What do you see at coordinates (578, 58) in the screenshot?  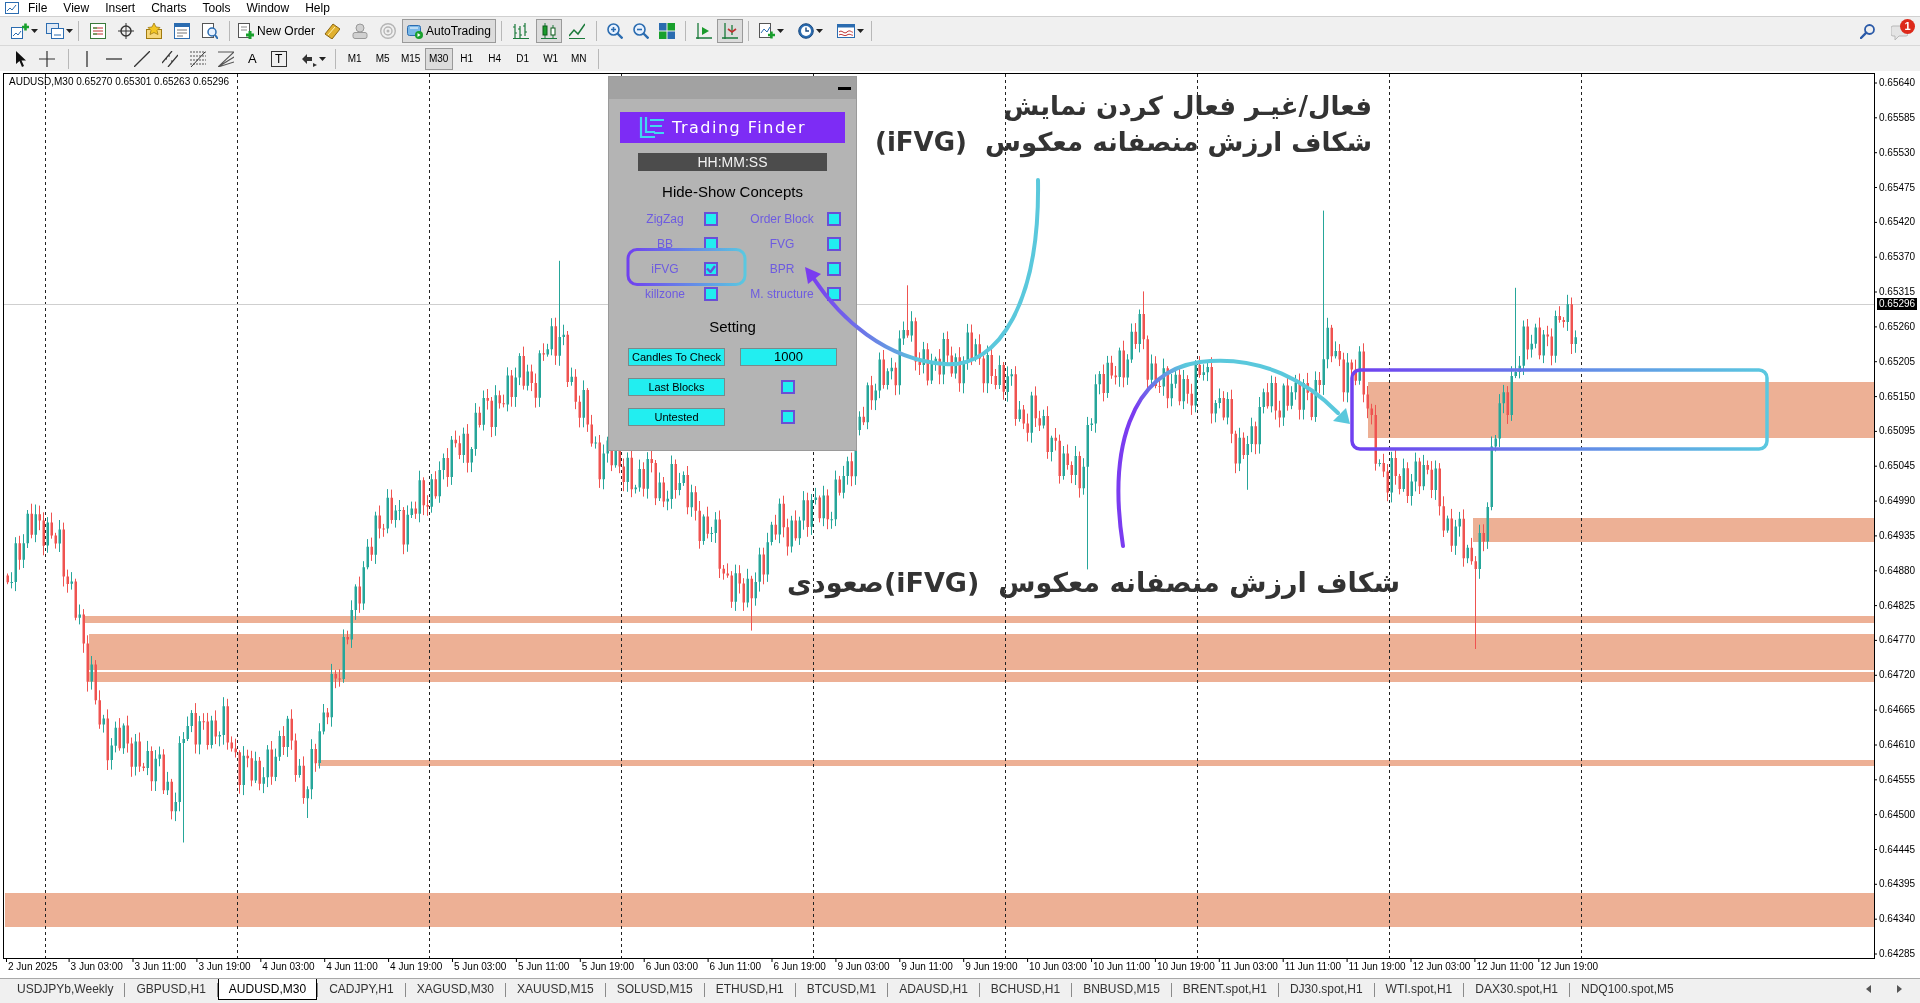 I see `timeframe-button: MN` at bounding box center [578, 58].